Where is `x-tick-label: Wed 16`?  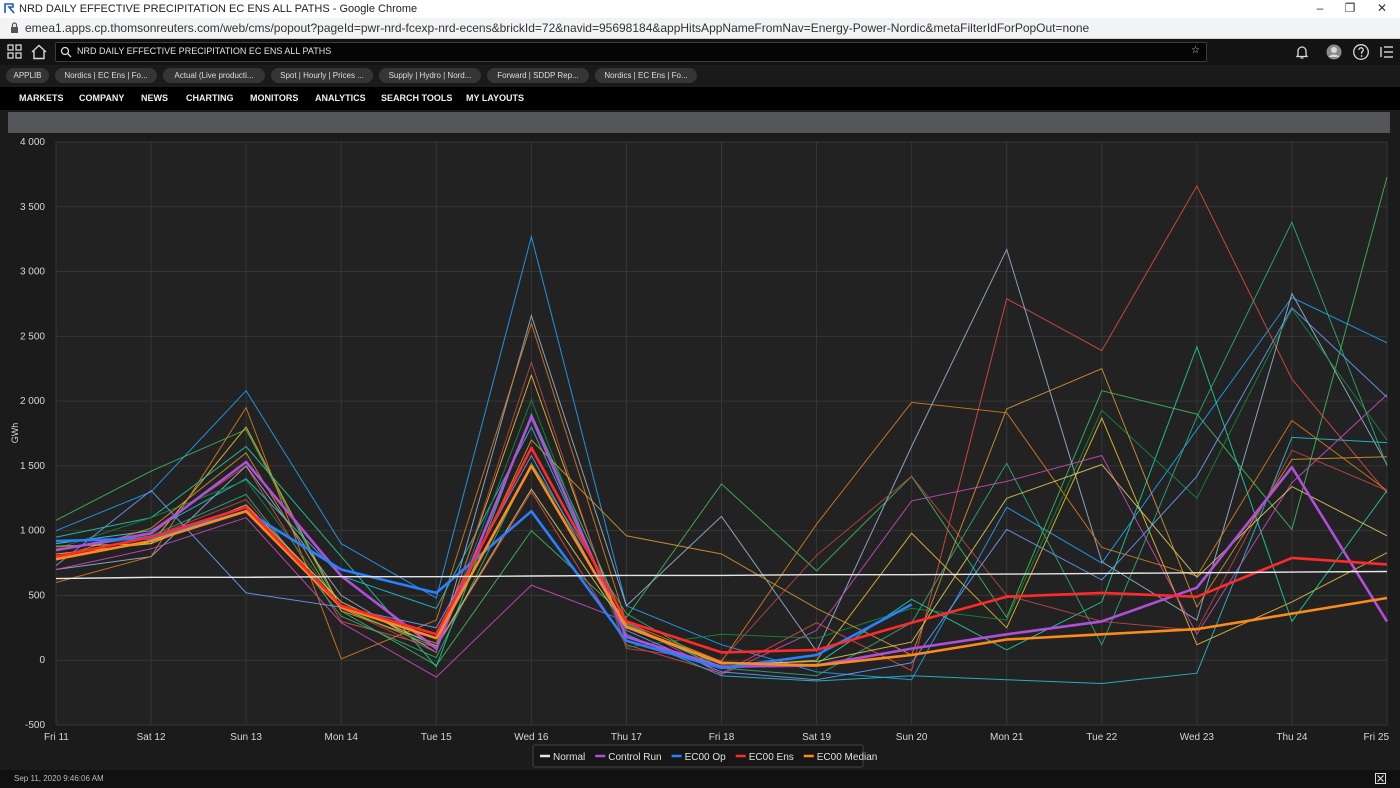
x-tick-label: Wed 16 is located at coordinates (531, 737).